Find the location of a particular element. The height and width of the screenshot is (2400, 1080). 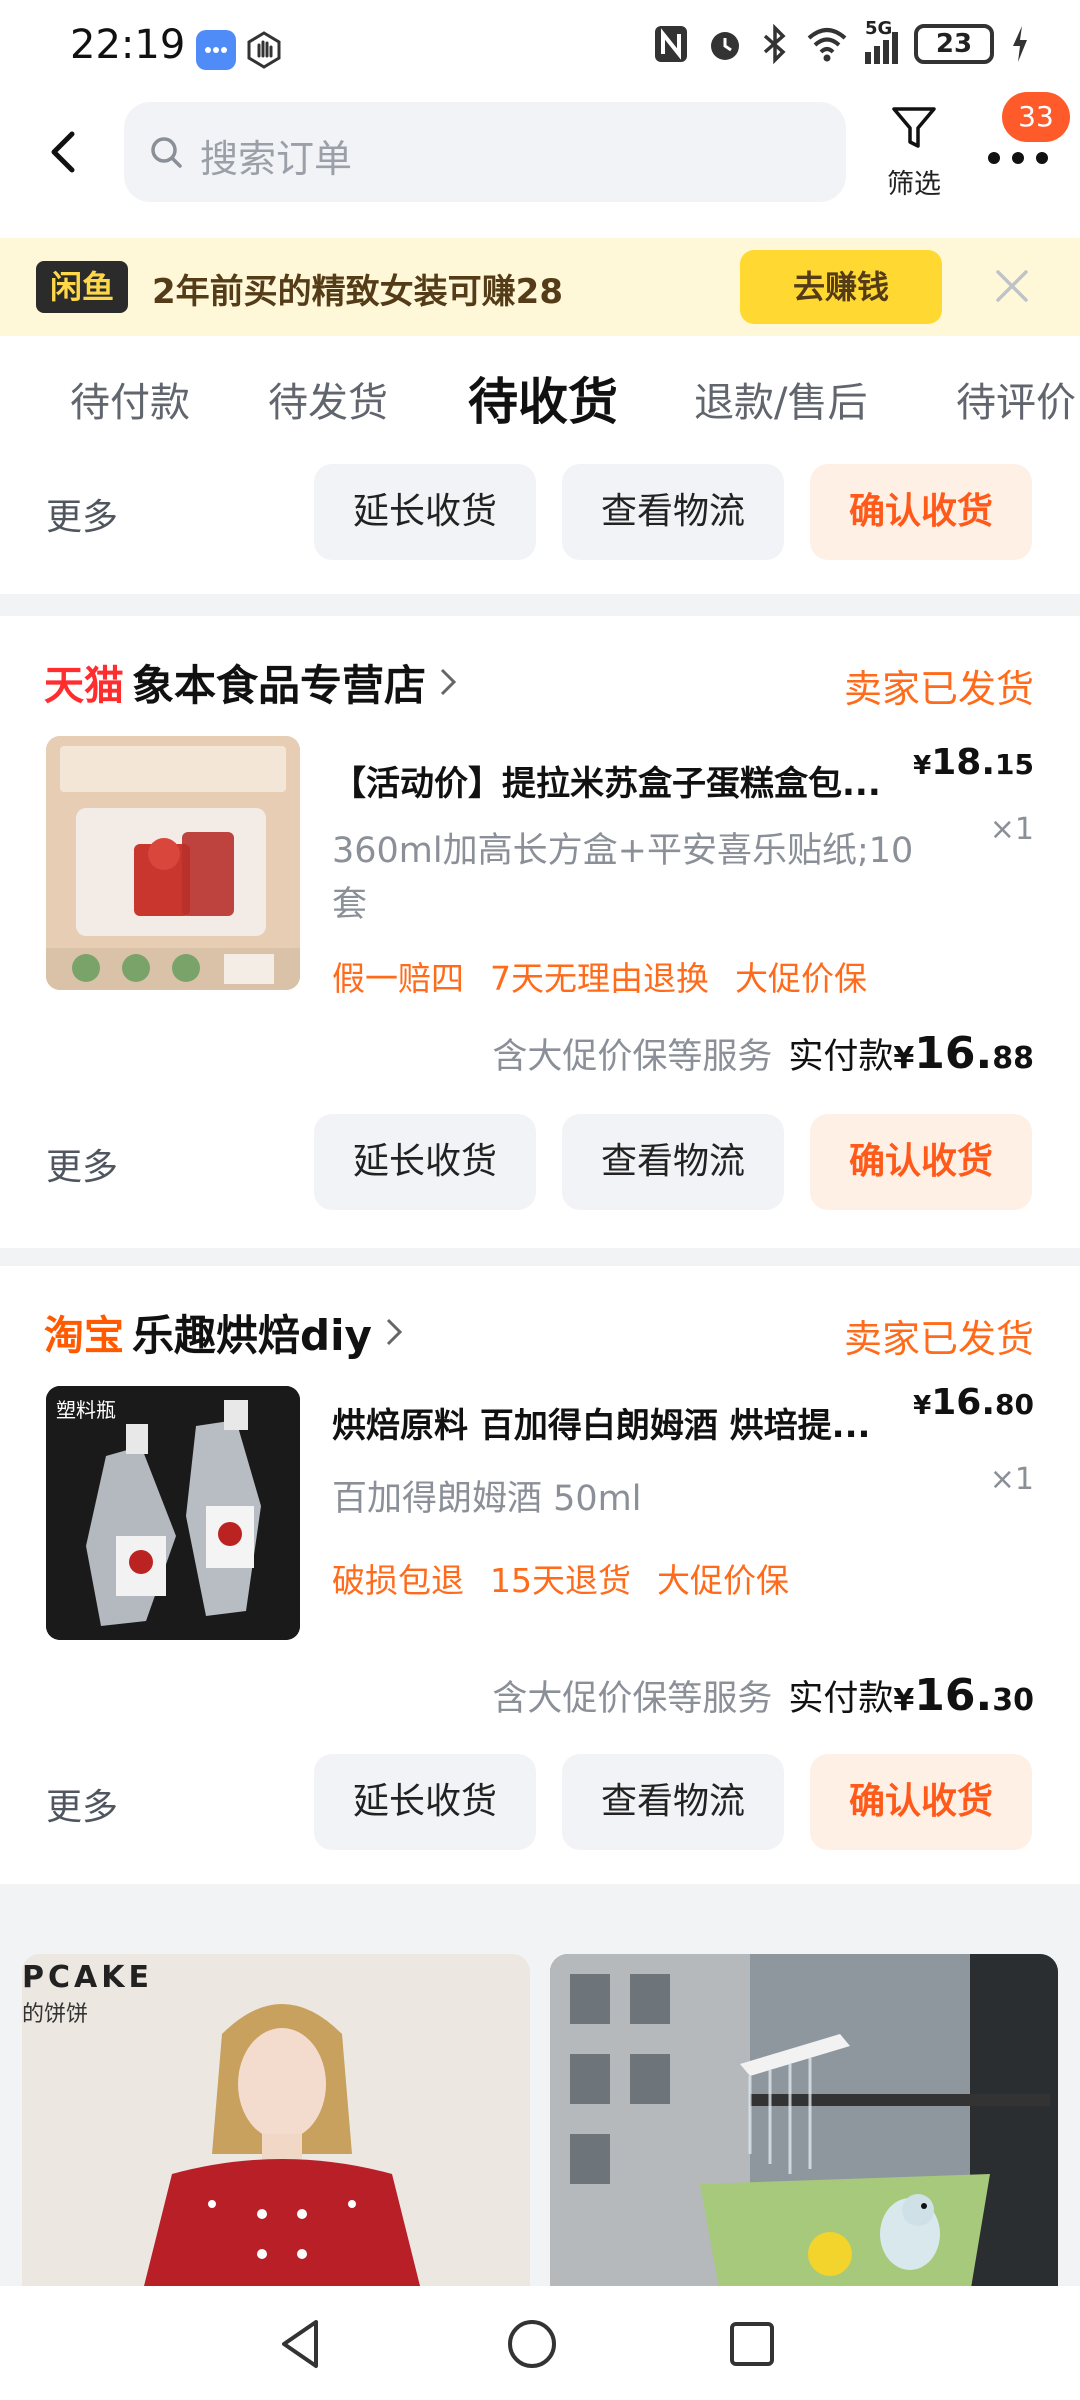

order-card-partial: 更多 延长收货 查看物流 确认收货 is located at coordinates (540, 524).